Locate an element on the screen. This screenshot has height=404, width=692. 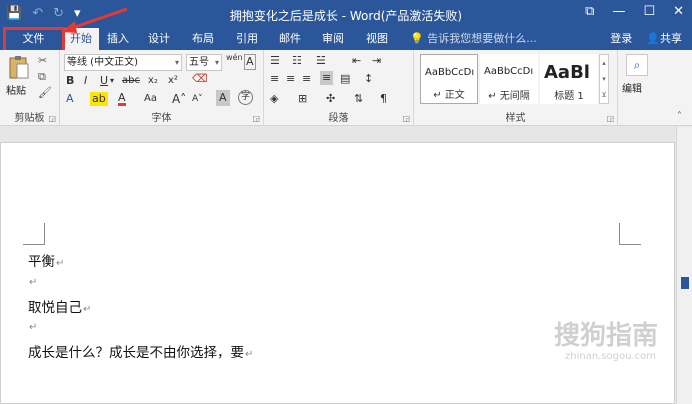
paragraph-launcher-icon: ◲ is located at coordinates (406, 118).